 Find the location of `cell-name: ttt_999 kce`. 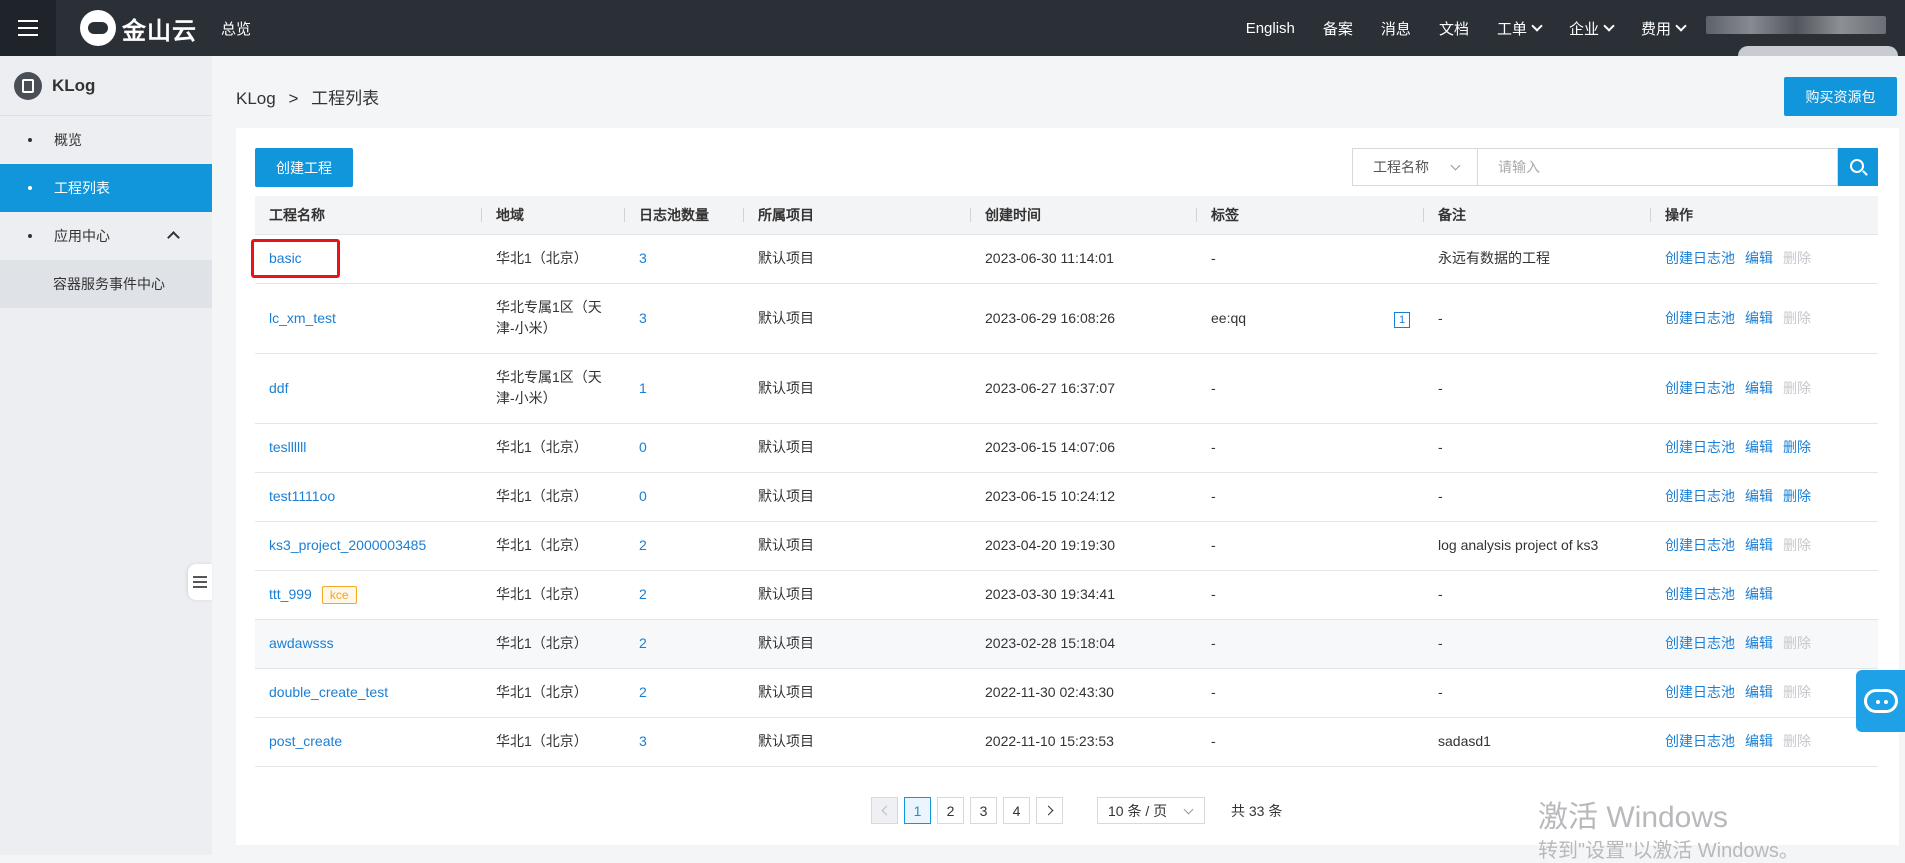

cell-name: ttt_999 kce is located at coordinates (368, 595).